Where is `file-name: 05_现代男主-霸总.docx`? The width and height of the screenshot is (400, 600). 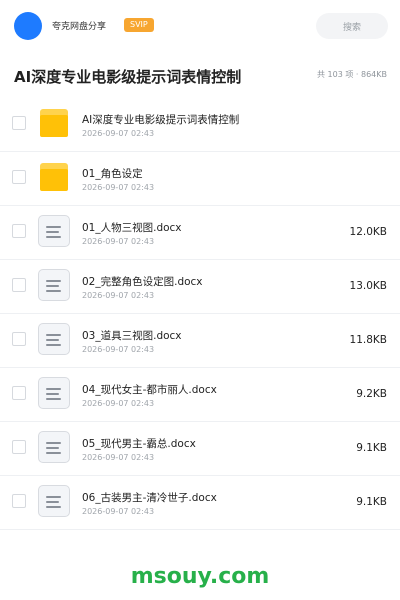 file-name: 05_现代男主-霸总.docx is located at coordinates (139, 444).